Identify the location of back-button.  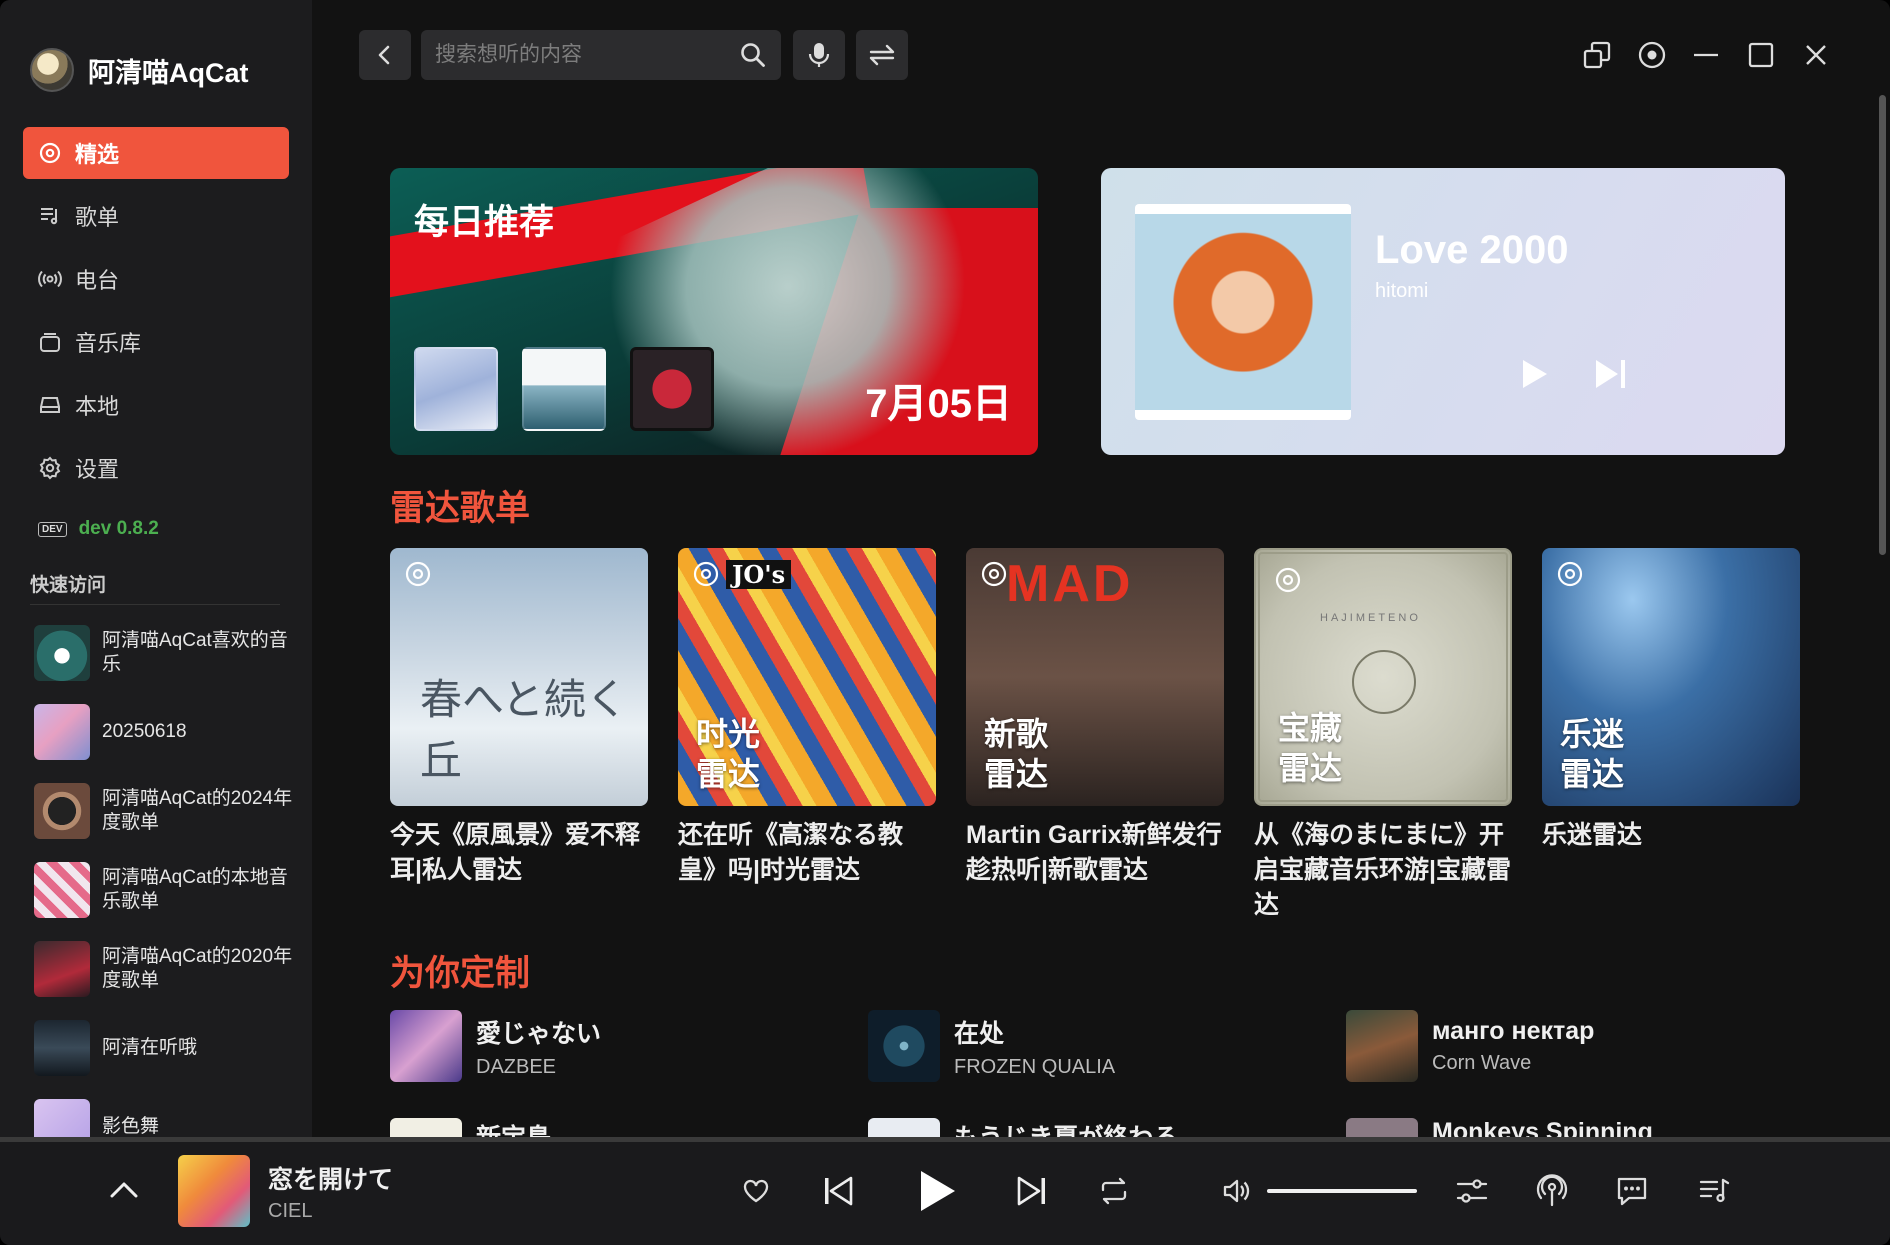
(385, 55).